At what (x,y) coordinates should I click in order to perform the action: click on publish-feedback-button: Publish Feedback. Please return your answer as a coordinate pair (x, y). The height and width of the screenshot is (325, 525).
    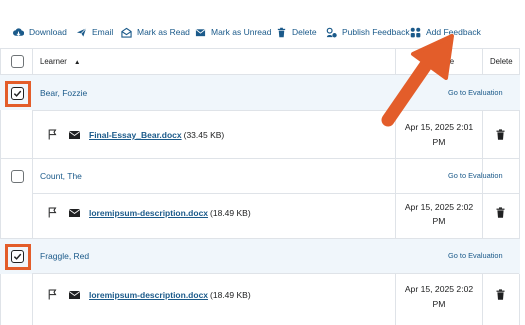
    Looking at the image, I should click on (368, 32).